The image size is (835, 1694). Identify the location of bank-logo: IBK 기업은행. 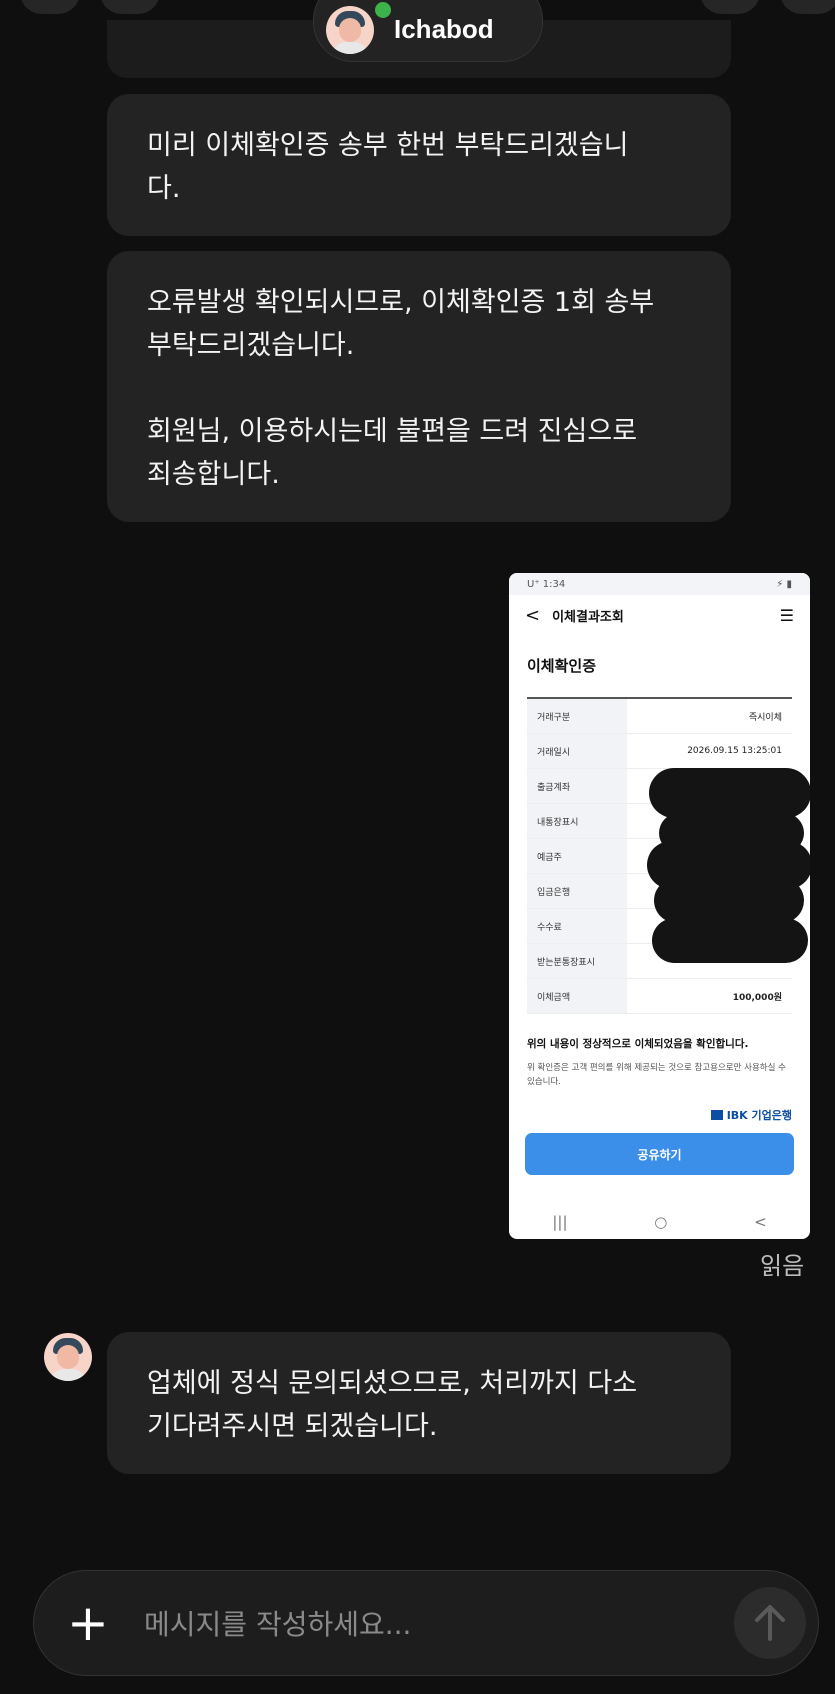
(659, 1106).